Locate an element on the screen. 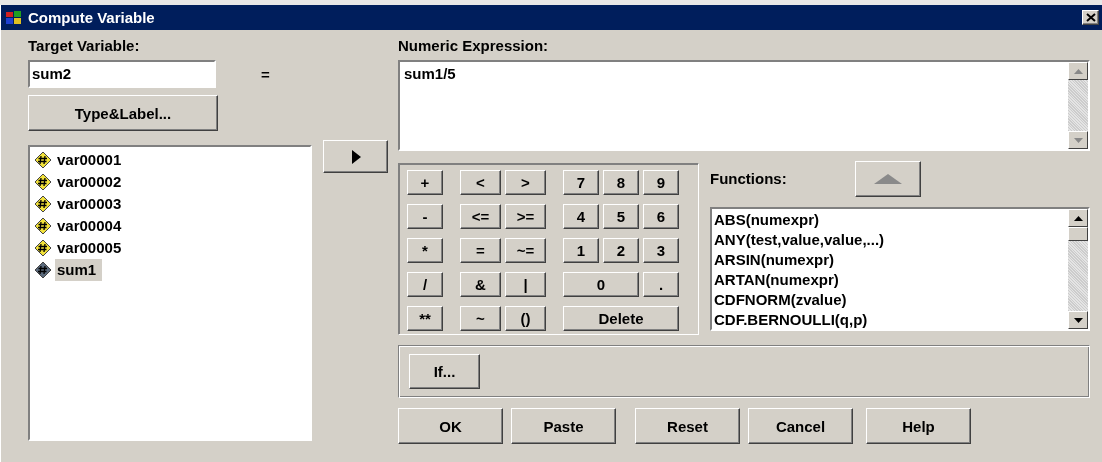 The image size is (1102, 462). numeric-expression-label: Numeric Expression: is located at coordinates (474, 46).